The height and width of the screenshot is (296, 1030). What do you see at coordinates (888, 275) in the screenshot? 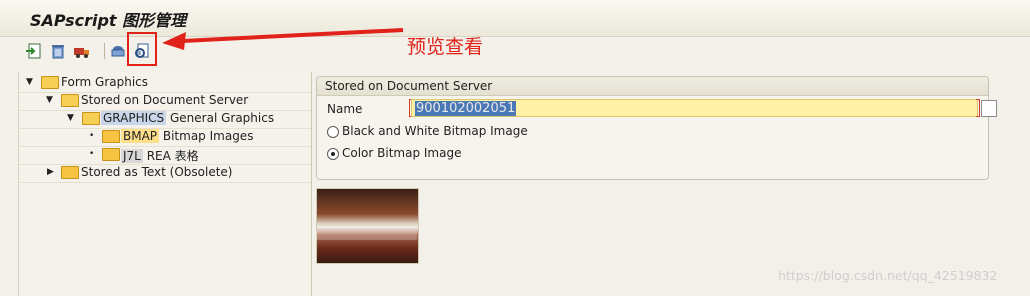
I see `watermark: https://blog.csdn.net/qq_42519832` at bounding box center [888, 275].